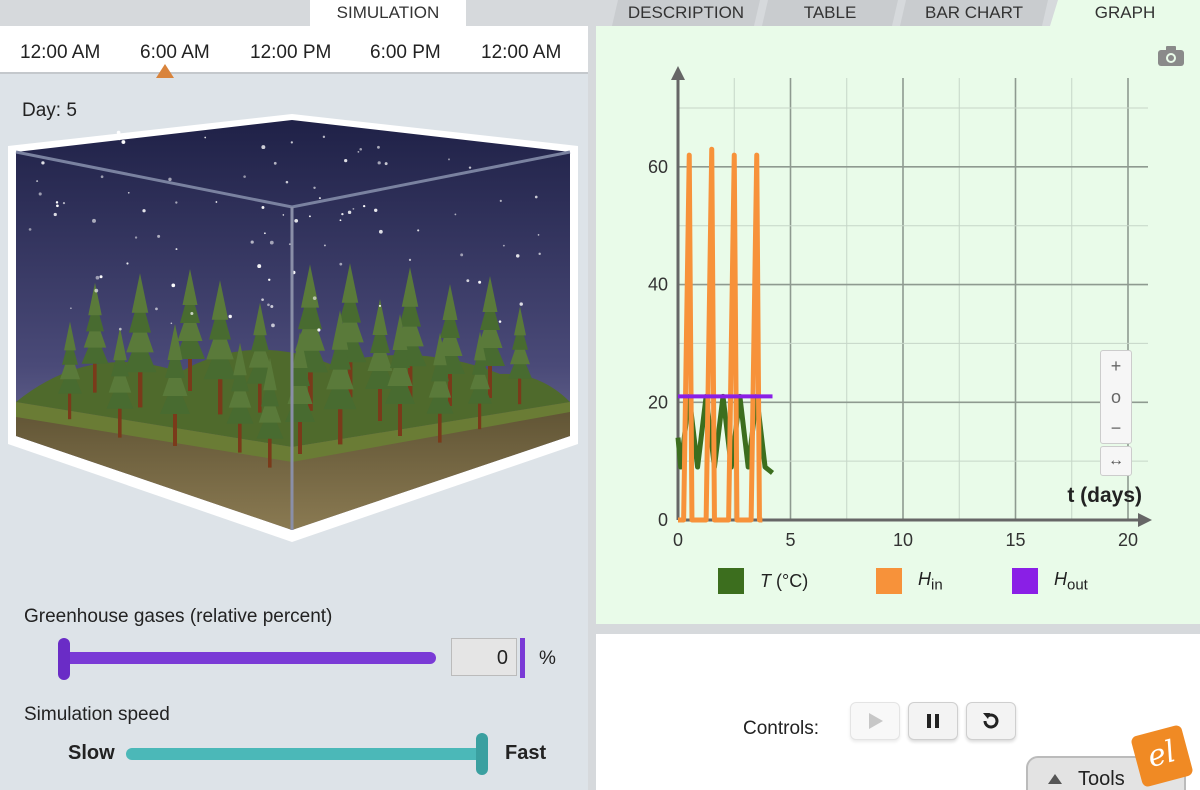 This screenshot has width=1200, height=790. I want to click on simulation-speed-slider, so click(305, 754).